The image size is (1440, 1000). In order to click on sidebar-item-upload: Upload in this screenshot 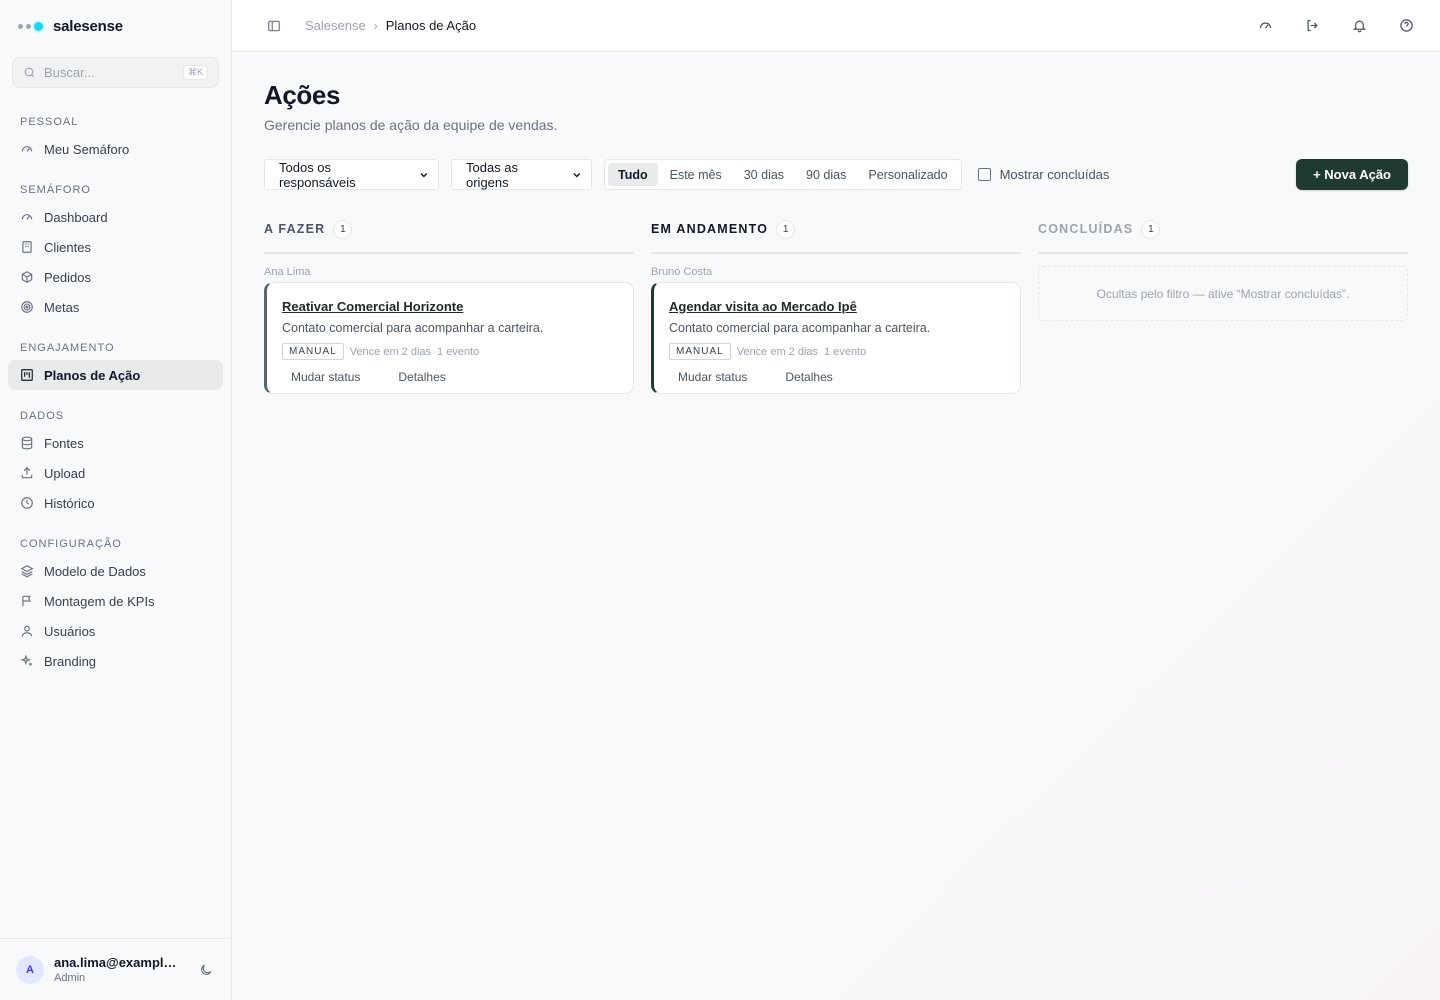, I will do `click(115, 473)`.